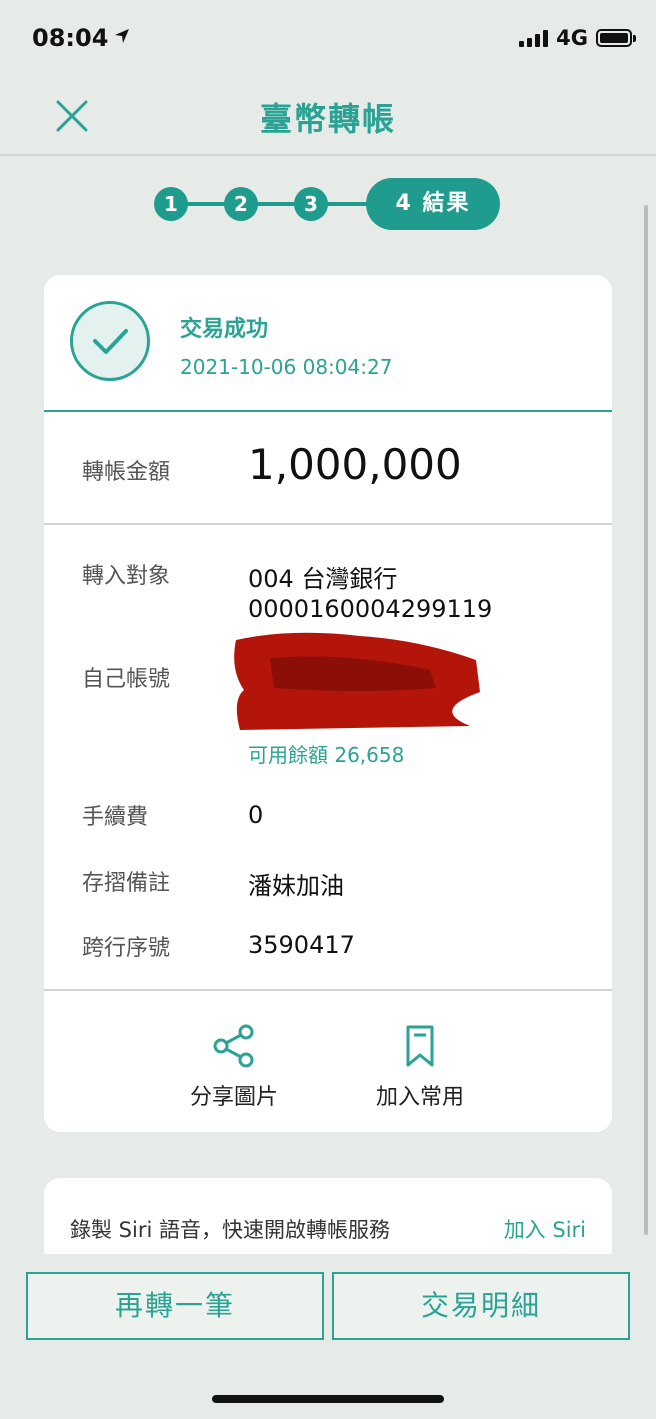 Image resolution: width=656 pixels, height=1419 pixels. What do you see at coordinates (420, 1046) in the screenshot?
I see `bookmark-icon` at bounding box center [420, 1046].